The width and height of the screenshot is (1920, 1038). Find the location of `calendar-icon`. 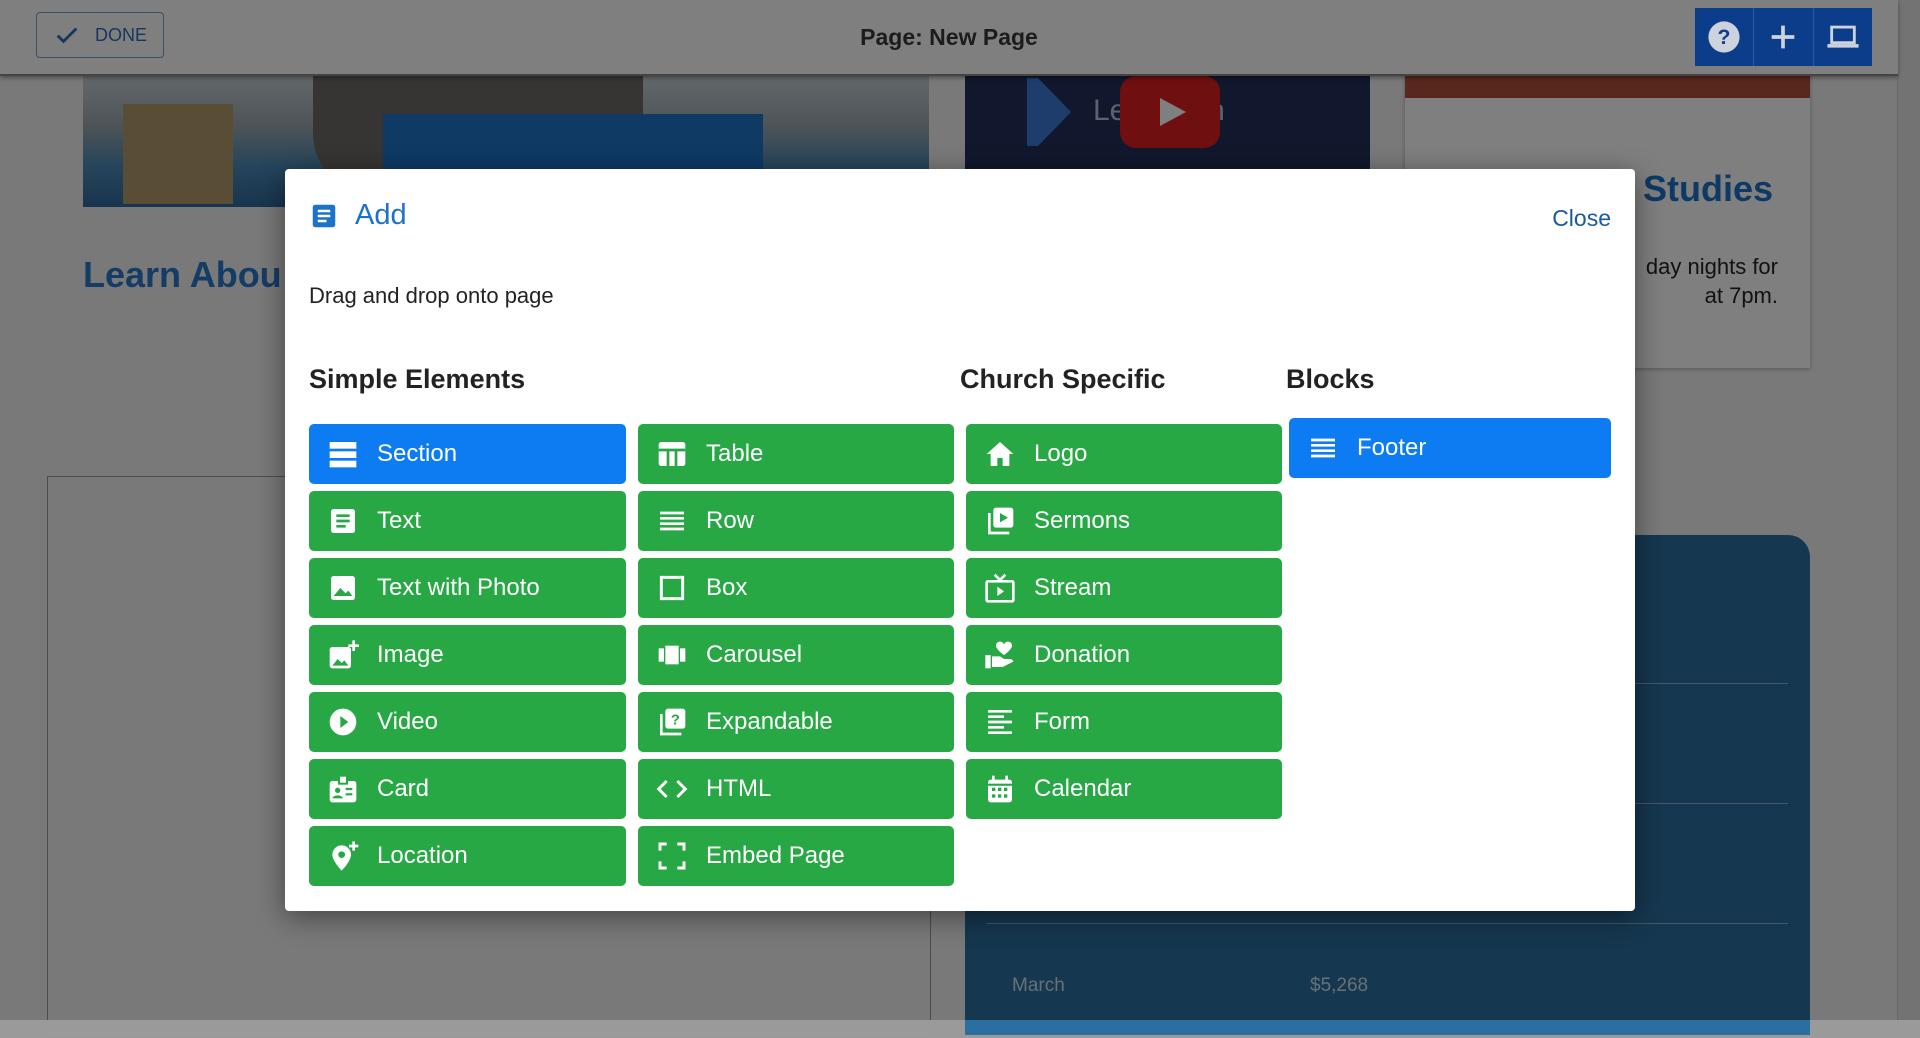

calendar-icon is located at coordinates (1000, 789).